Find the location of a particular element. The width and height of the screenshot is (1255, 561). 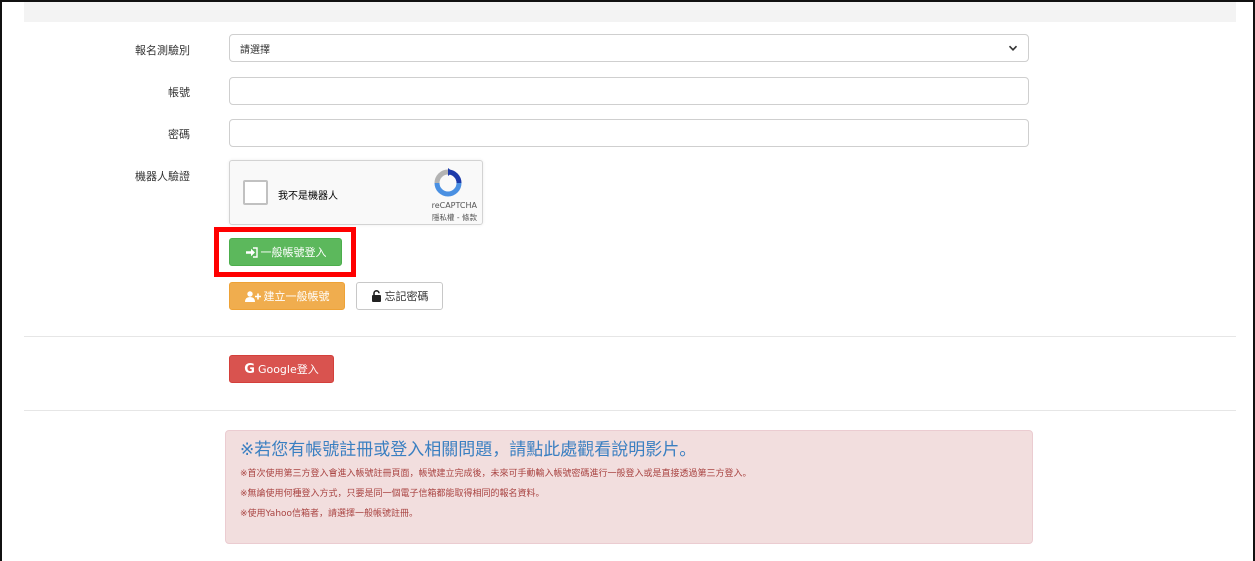

exam-type-label: 報名測驗別 is located at coordinates (162, 50).